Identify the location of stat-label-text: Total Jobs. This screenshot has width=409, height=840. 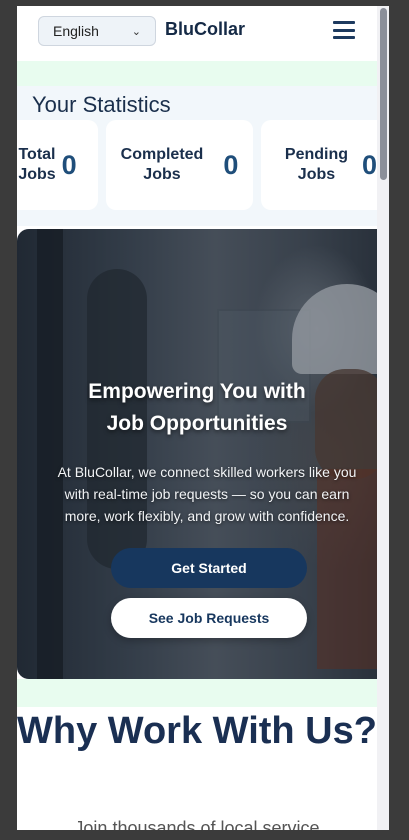
(37, 164).